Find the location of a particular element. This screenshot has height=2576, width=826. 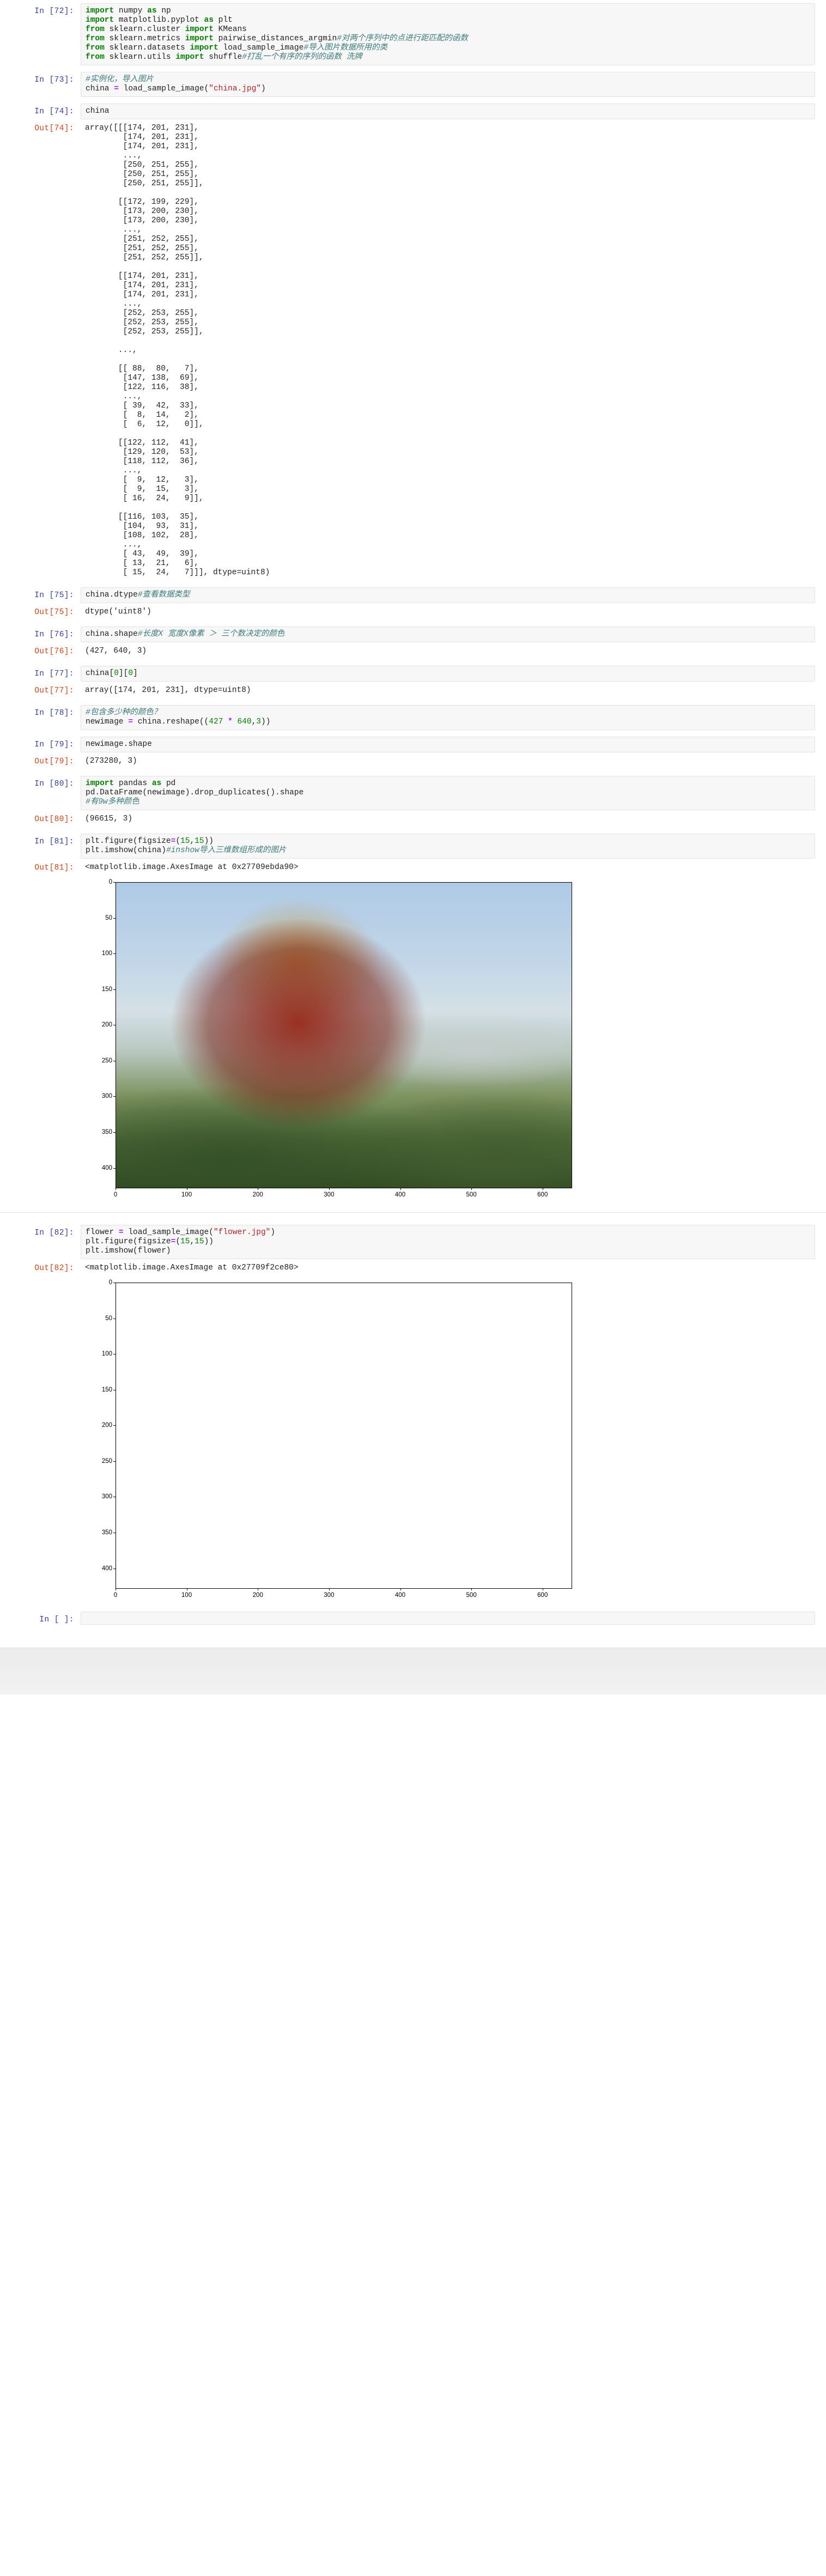

input-prompt: In [73]: is located at coordinates (54, 80).